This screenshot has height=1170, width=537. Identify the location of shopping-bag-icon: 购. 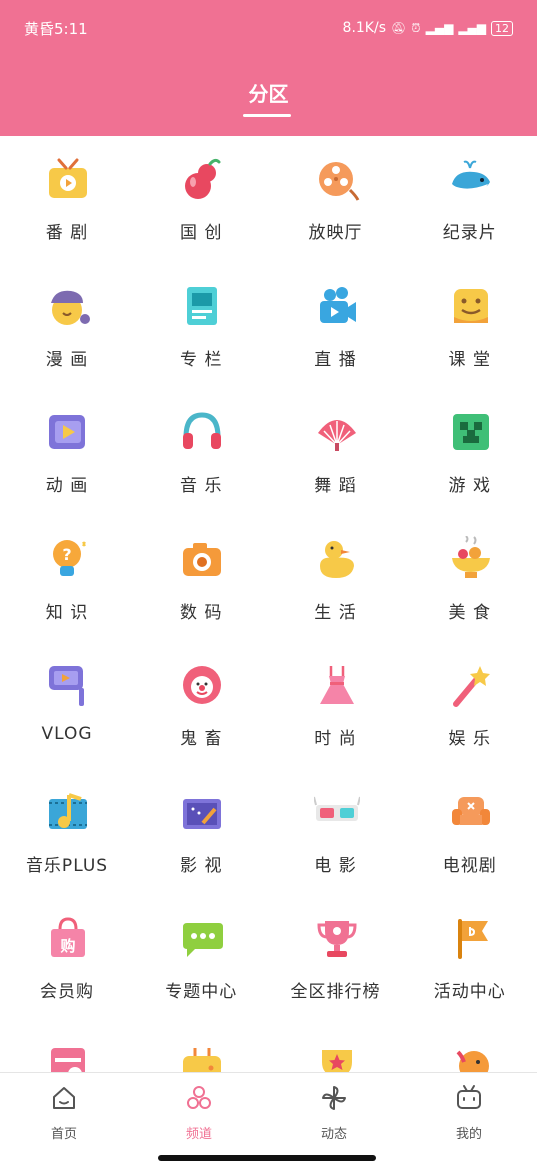
(68, 937).